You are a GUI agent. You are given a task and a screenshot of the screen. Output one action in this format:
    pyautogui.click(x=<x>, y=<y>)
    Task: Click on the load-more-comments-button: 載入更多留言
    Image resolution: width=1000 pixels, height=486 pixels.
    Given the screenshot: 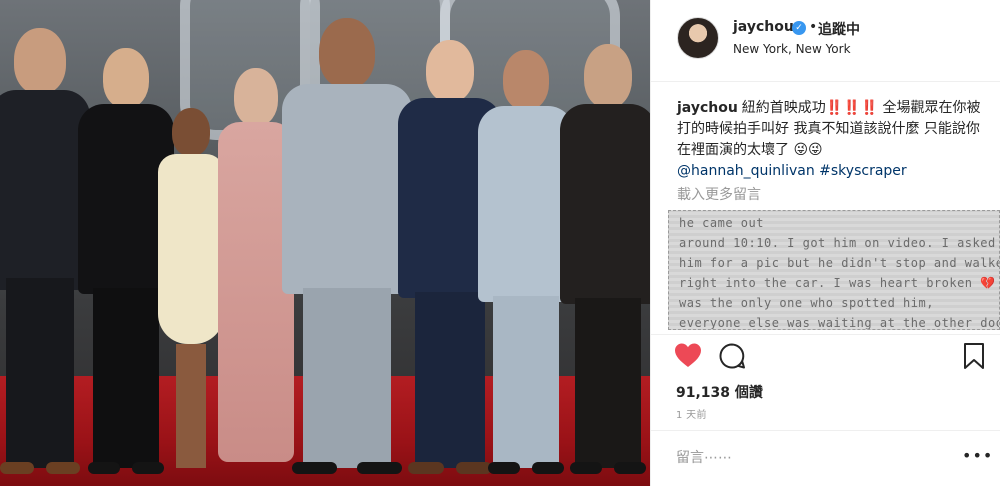 What is the action you would take?
    pyautogui.click(x=719, y=194)
    